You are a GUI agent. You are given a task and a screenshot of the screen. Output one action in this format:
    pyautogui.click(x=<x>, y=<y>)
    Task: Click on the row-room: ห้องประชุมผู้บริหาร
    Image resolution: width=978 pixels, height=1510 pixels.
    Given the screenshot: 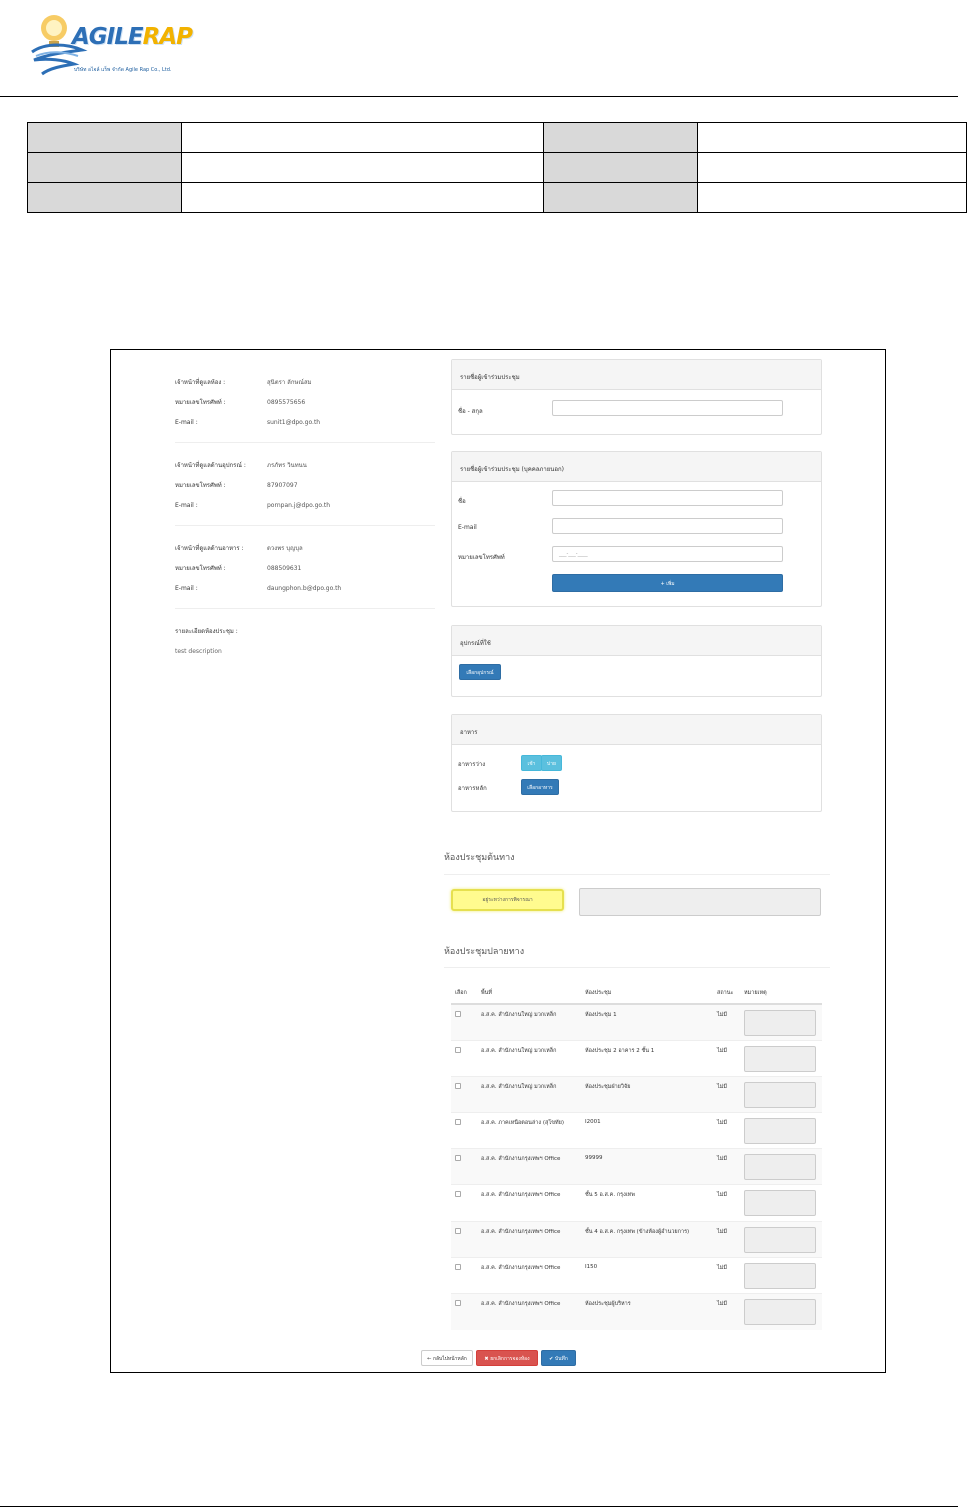 What is the action you would take?
    pyautogui.click(x=647, y=1311)
    